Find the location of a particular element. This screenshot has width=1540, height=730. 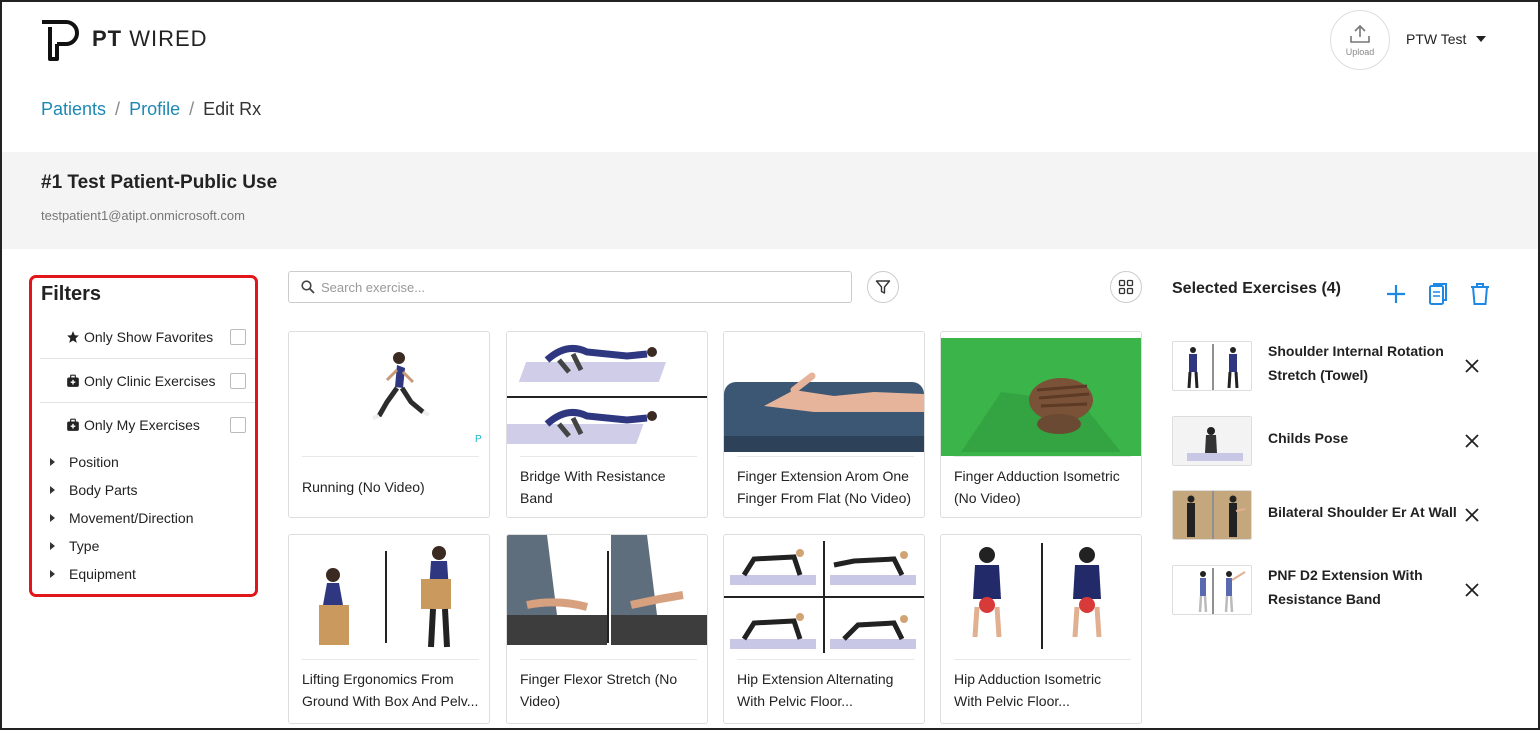

exercise-card: Finger Adduction Isometric (No Video) is located at coordinates (1041, 424).